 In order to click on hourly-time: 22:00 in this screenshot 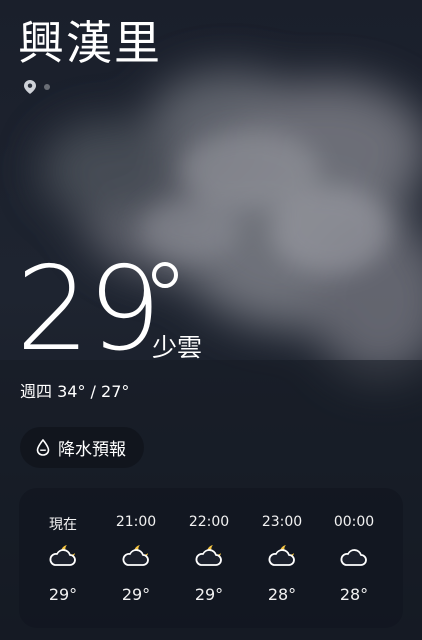, I will do `click(209, 522)`.